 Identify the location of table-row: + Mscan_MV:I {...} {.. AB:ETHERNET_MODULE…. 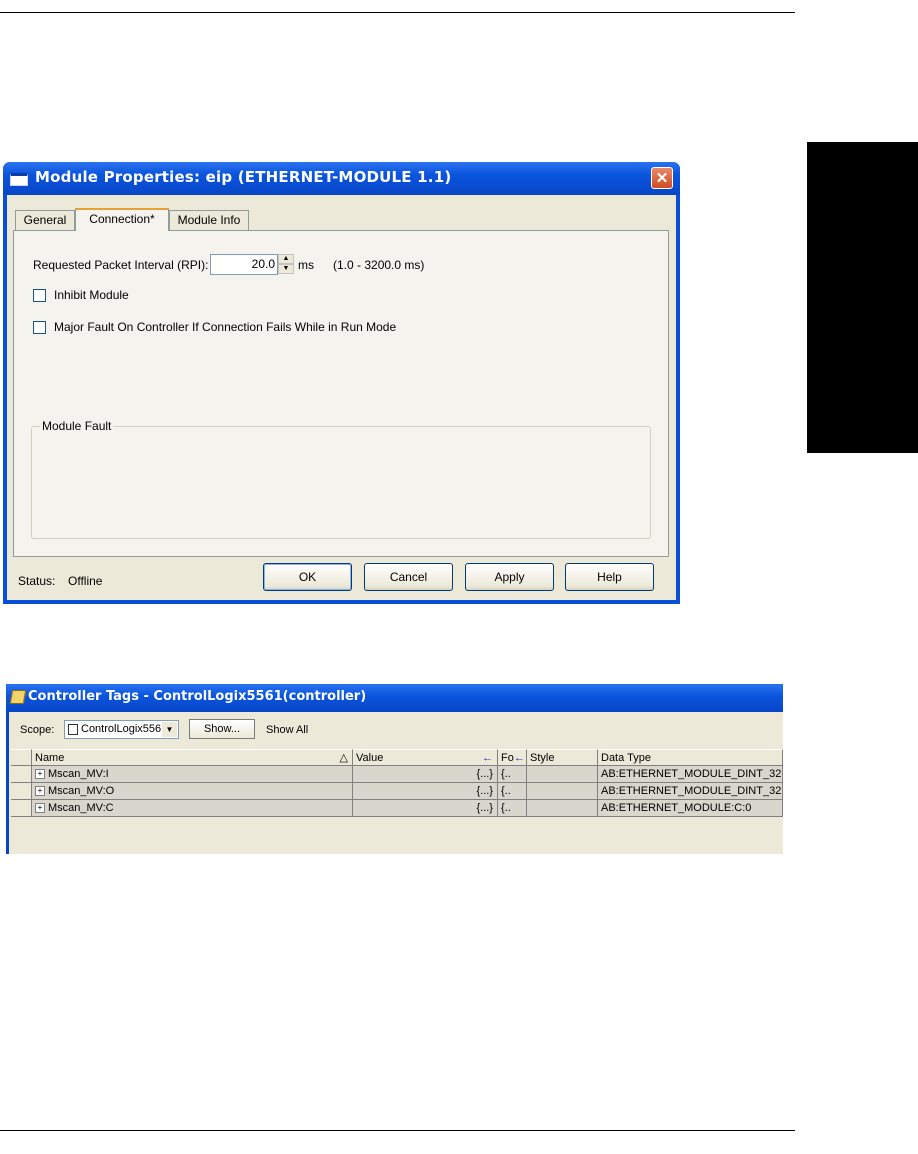
(397, 774).